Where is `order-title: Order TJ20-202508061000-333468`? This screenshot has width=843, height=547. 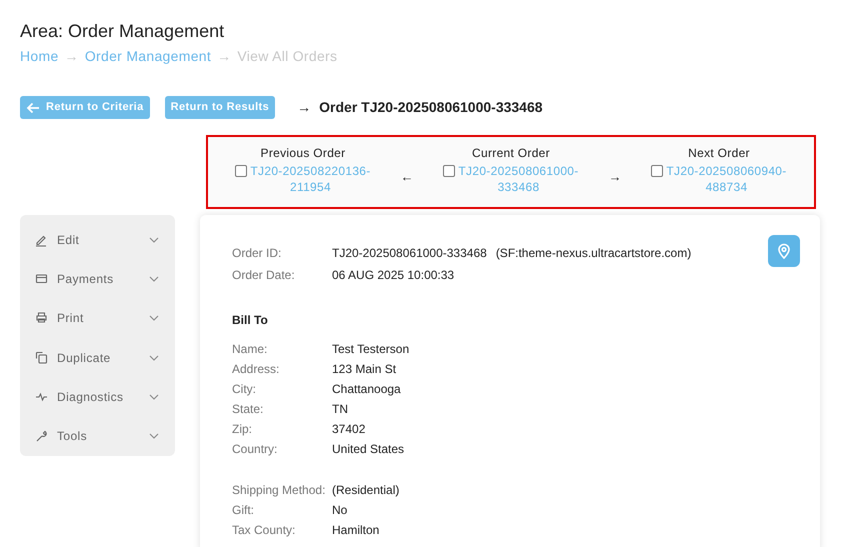
order-title: Order TJ20-202508061000-333468 is located at coordinates (431, 107).